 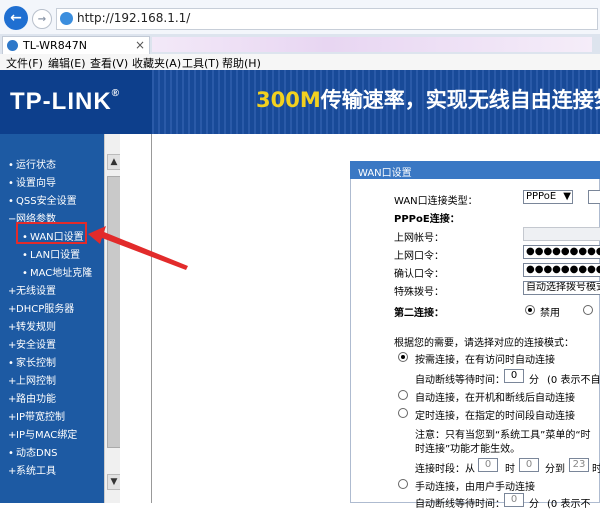 I want to click on tab-bar: TL-WR847N ×, so click(x=300, y=44).